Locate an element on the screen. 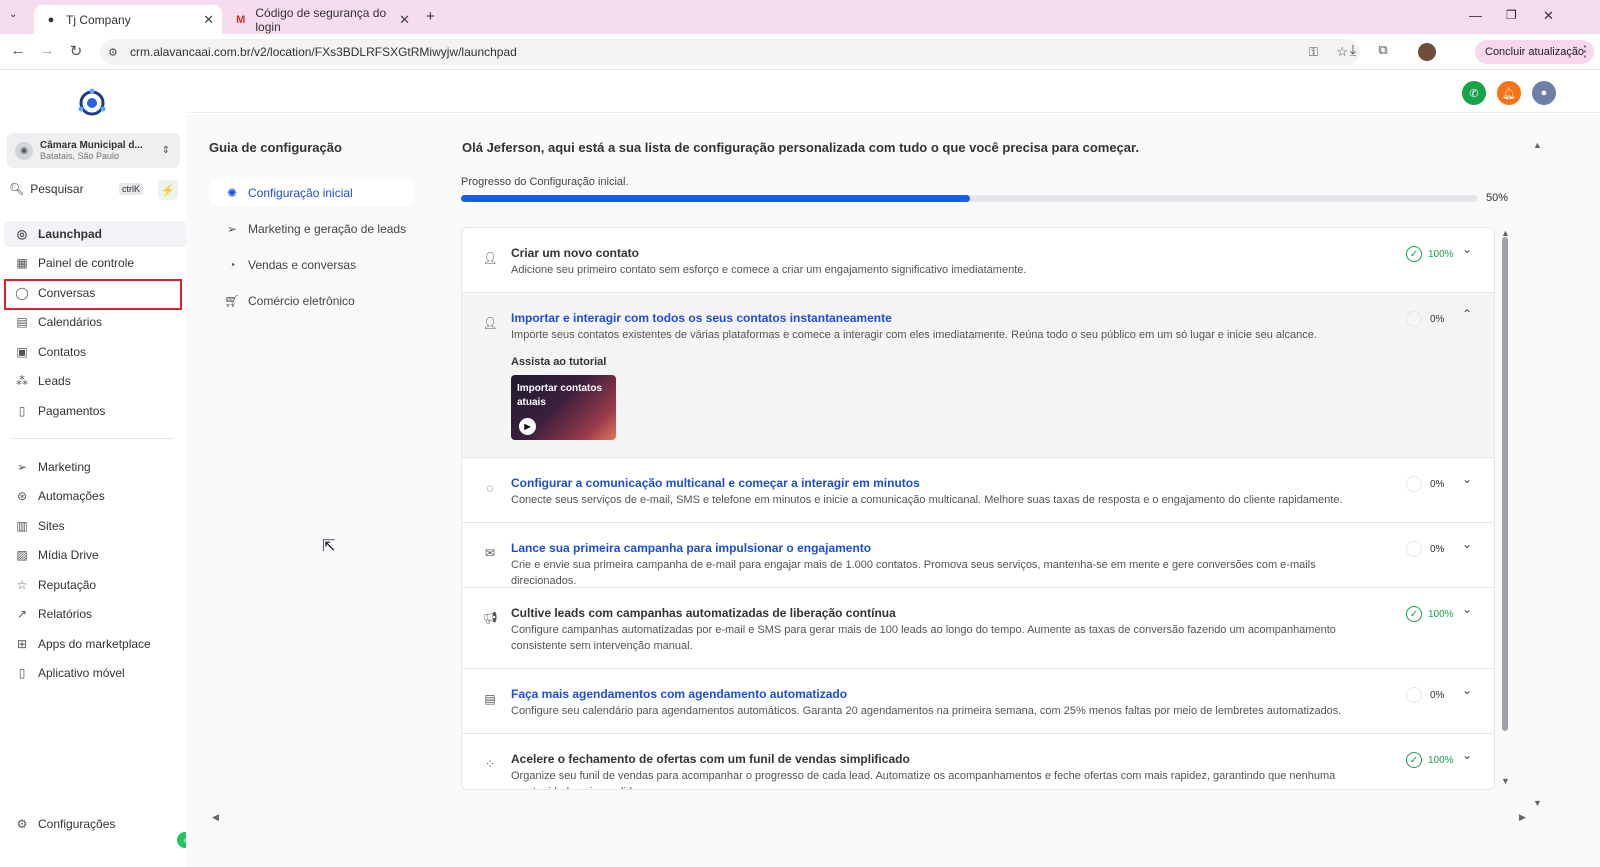 Image resolution: width=1600 pixels, height=867 pixels. sidebar-item-calendarios: ▤ Calendários is located at coordinates (95, 322).